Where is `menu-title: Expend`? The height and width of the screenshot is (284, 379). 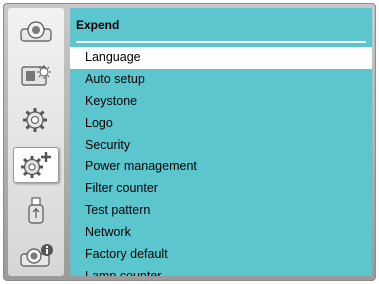 menu-title: Expend is located at coordinates (98, 25).